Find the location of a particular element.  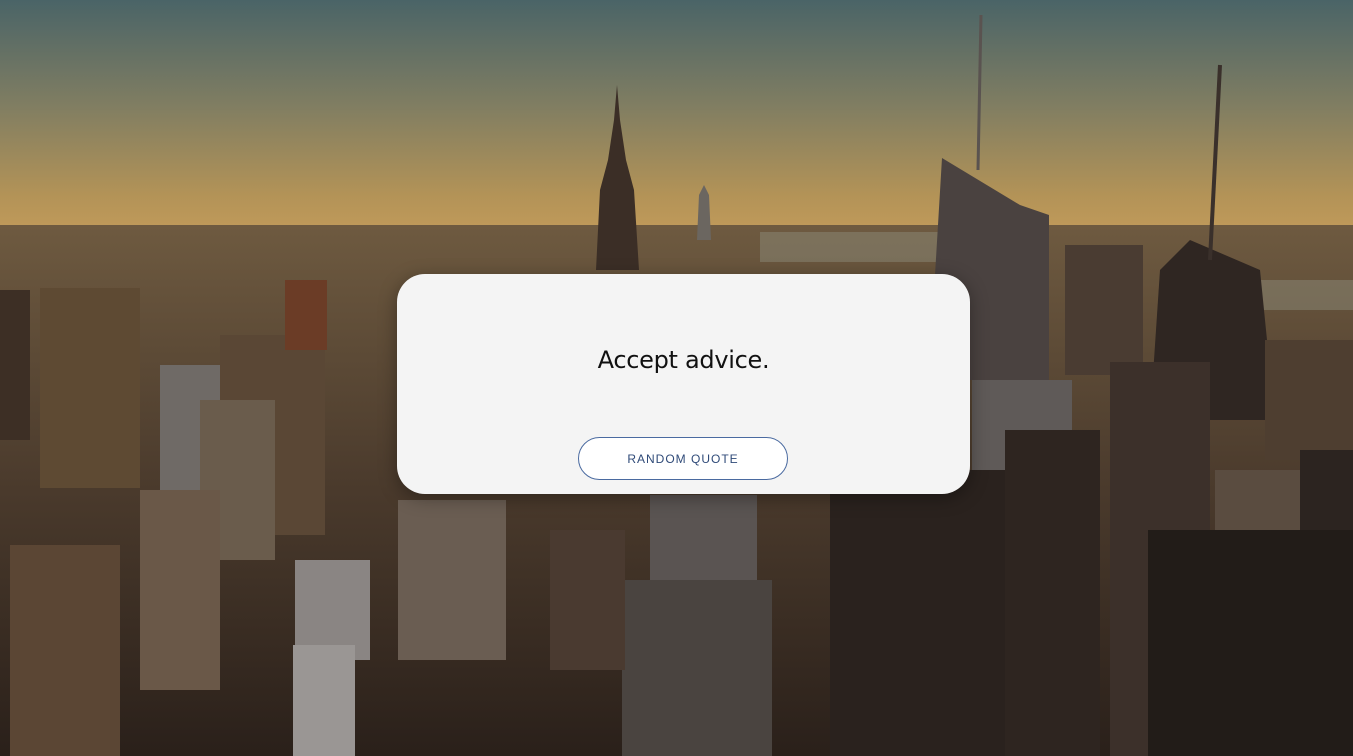

random-quote-button: RANDOM QUOTE is located at coordinates (683, 458).